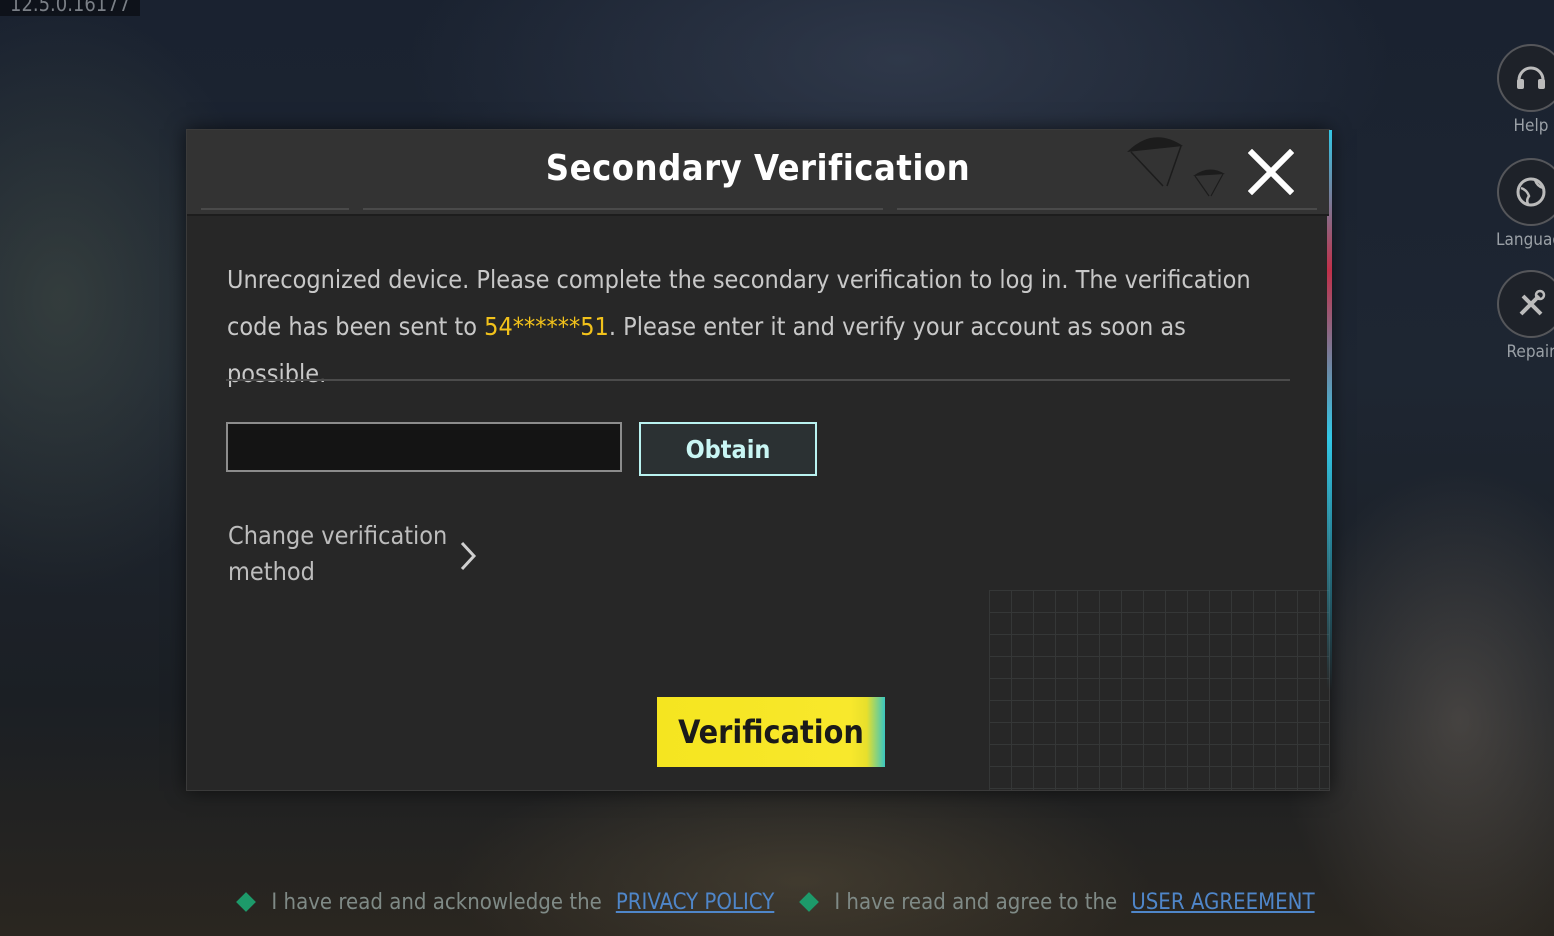 This screenshot has height=936, width=1554. I want to click on change-verification-method-link: Change verification method, so click(363, 554).